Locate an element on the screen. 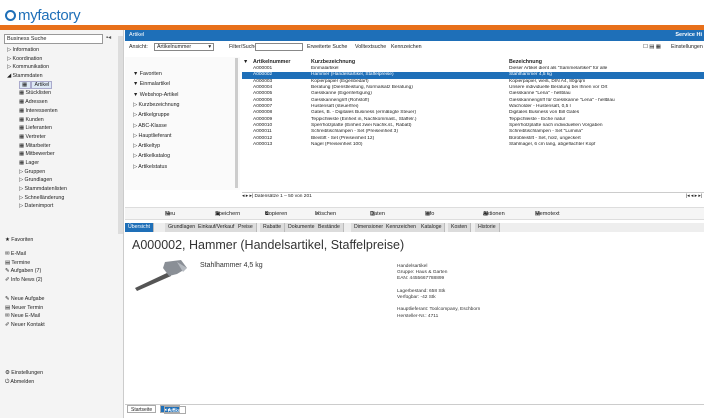 The image size is (704, 418). sidebar-item-mitarbeiter: ▦ Mitarbeiter is located at coordinates (61, 146).